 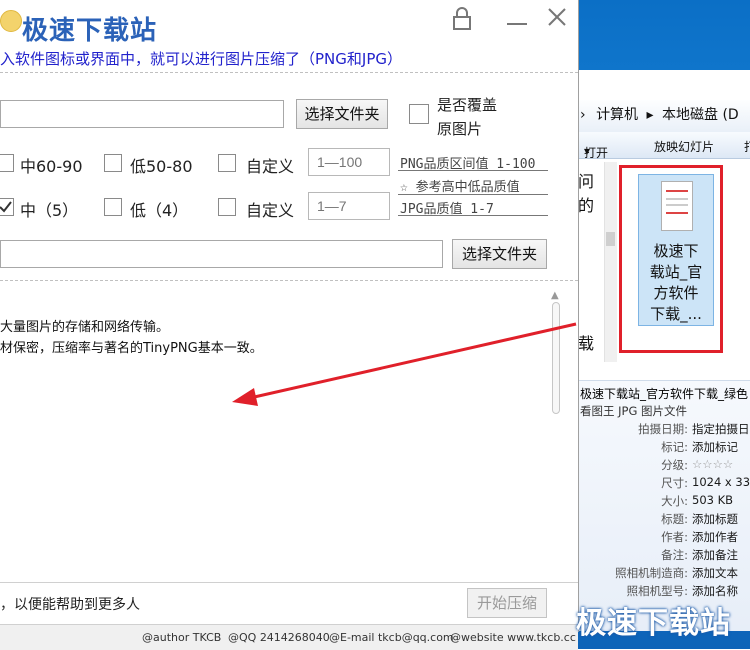 What do you see at coordinates (699, 555) in the screenshot?
I see `detail-row: 备注: 添加备注` at bounding box center [699, 555].